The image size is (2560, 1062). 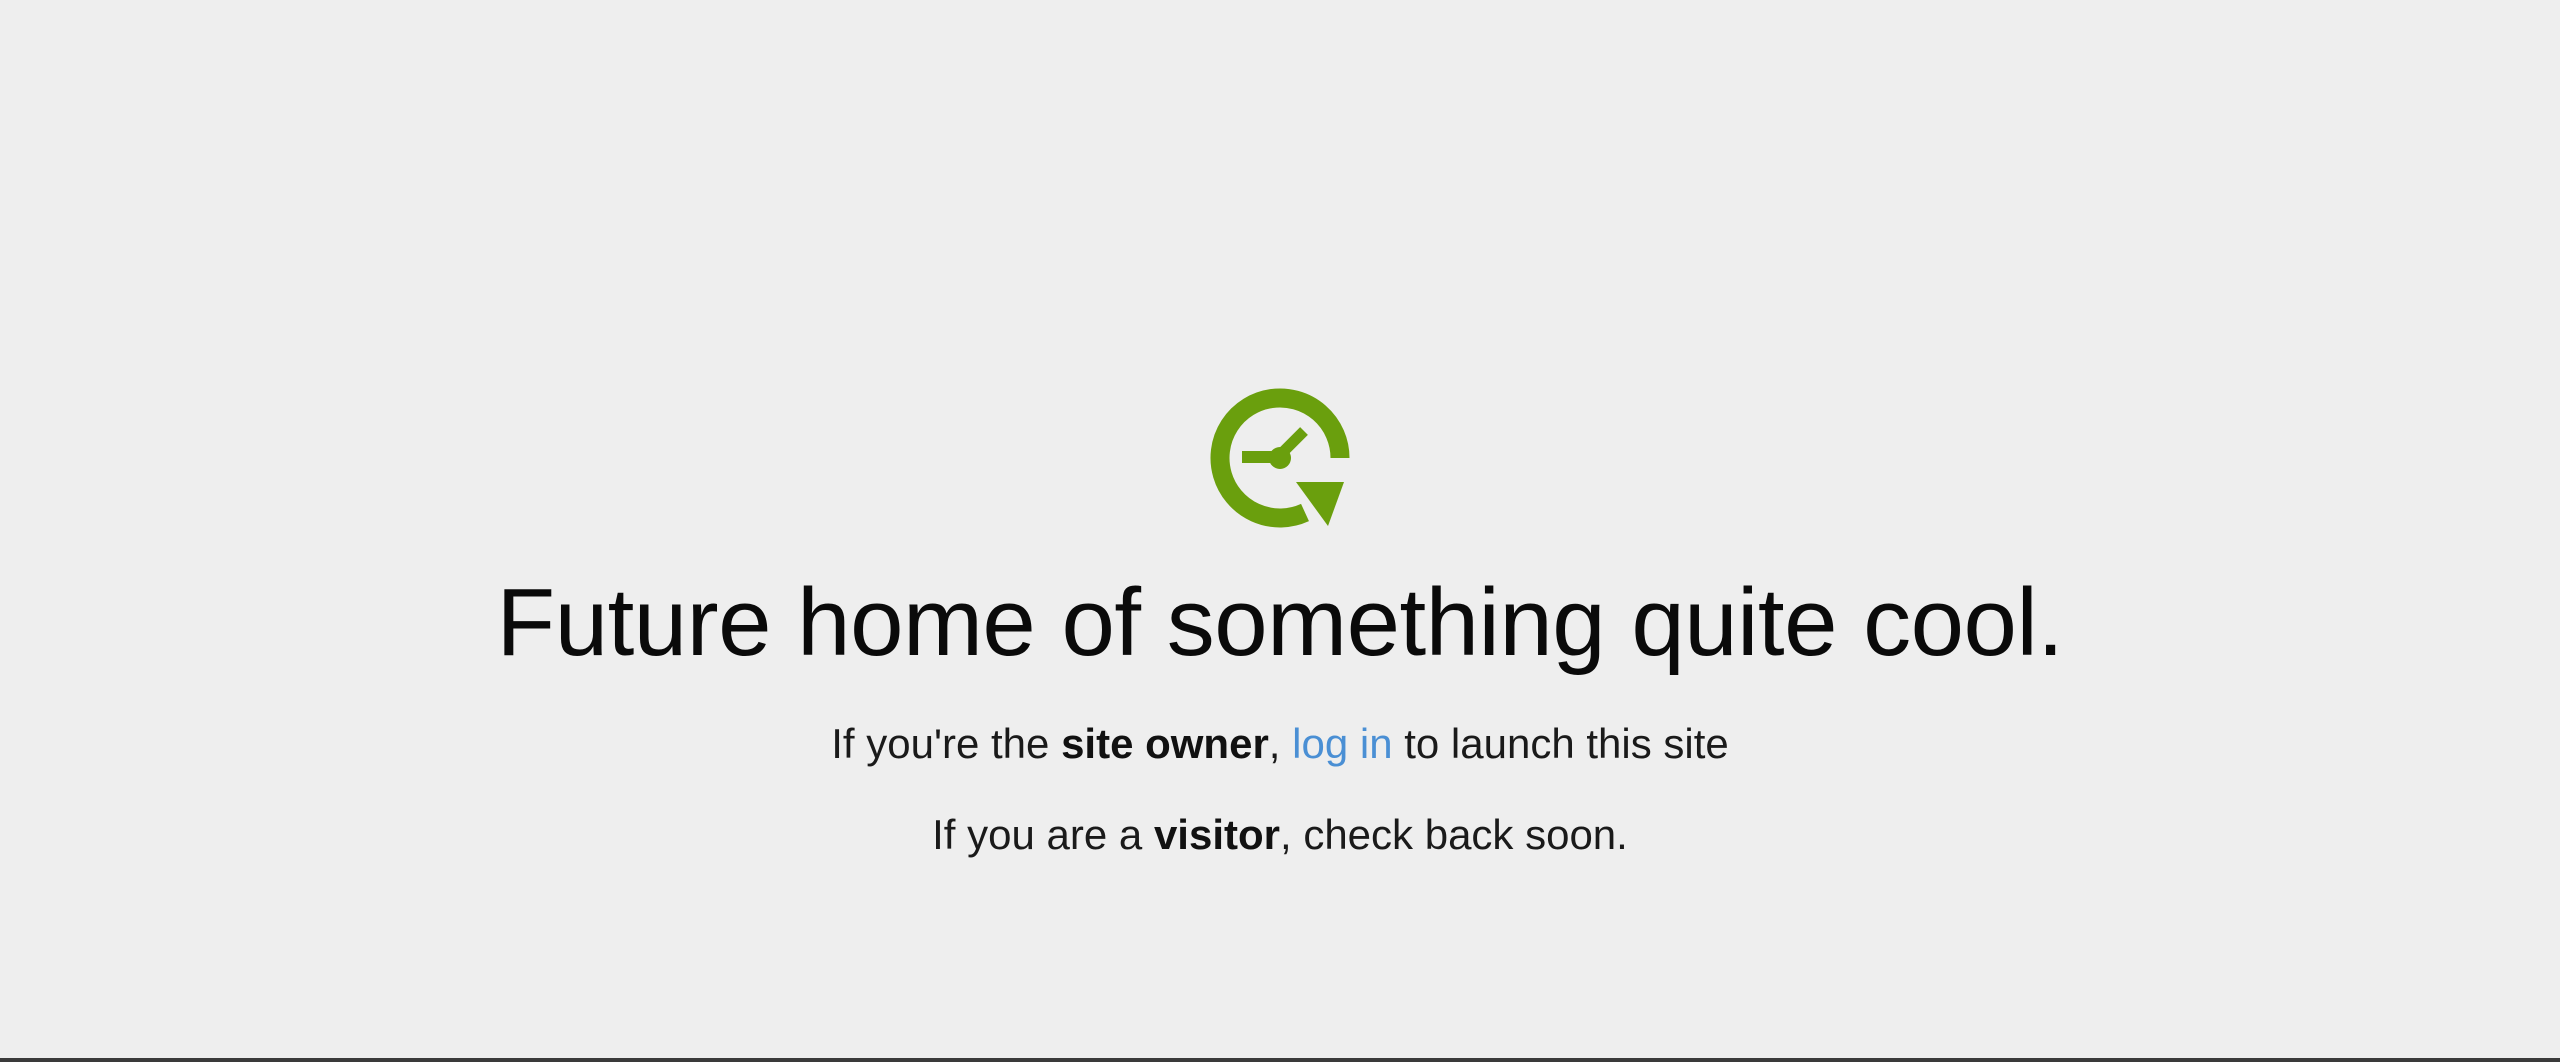 What do you see at coordinates (1342, 743) in the screenshot?
I see `login-link: log in` at bounding box center [1342, 743].